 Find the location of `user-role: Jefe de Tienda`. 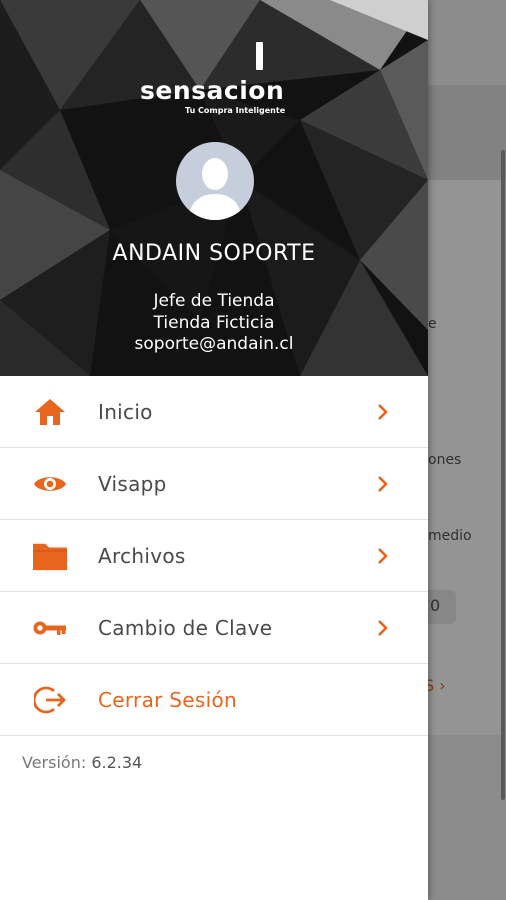

user-role: Jefe de Tienda is located at coordinates (214, 301).